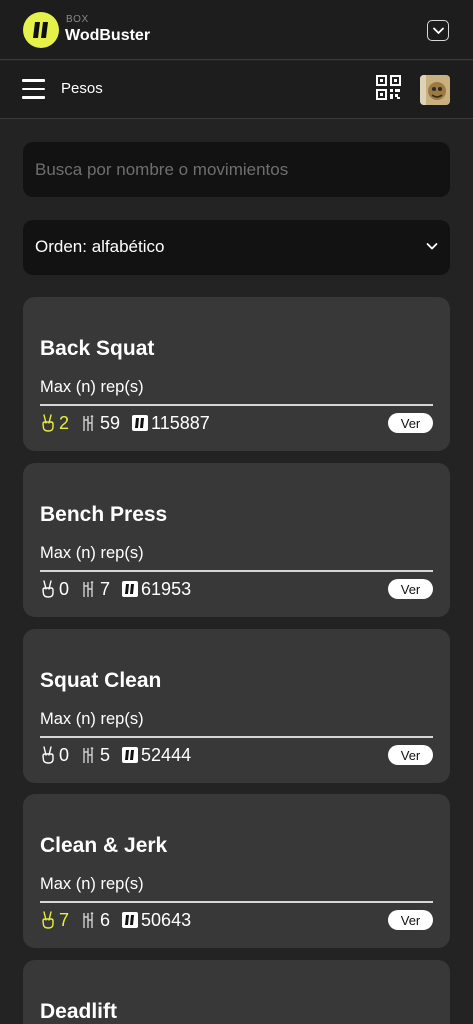 This screenshot has height=1024, width=473. I want to click on total-stat: 61953, so click(156, 589).